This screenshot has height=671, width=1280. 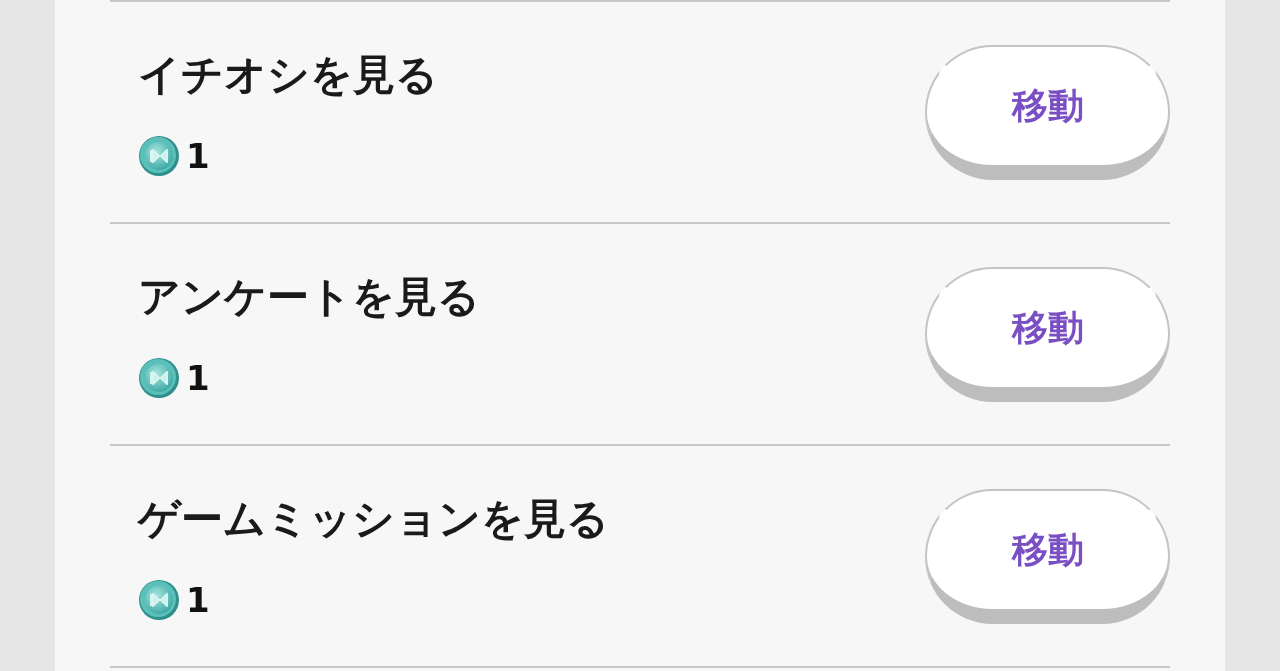 What do you see at coordinates (309, 297) in the screenshot?
I see `mission-title: アンケートを見る` at bounding box center [309, 297].